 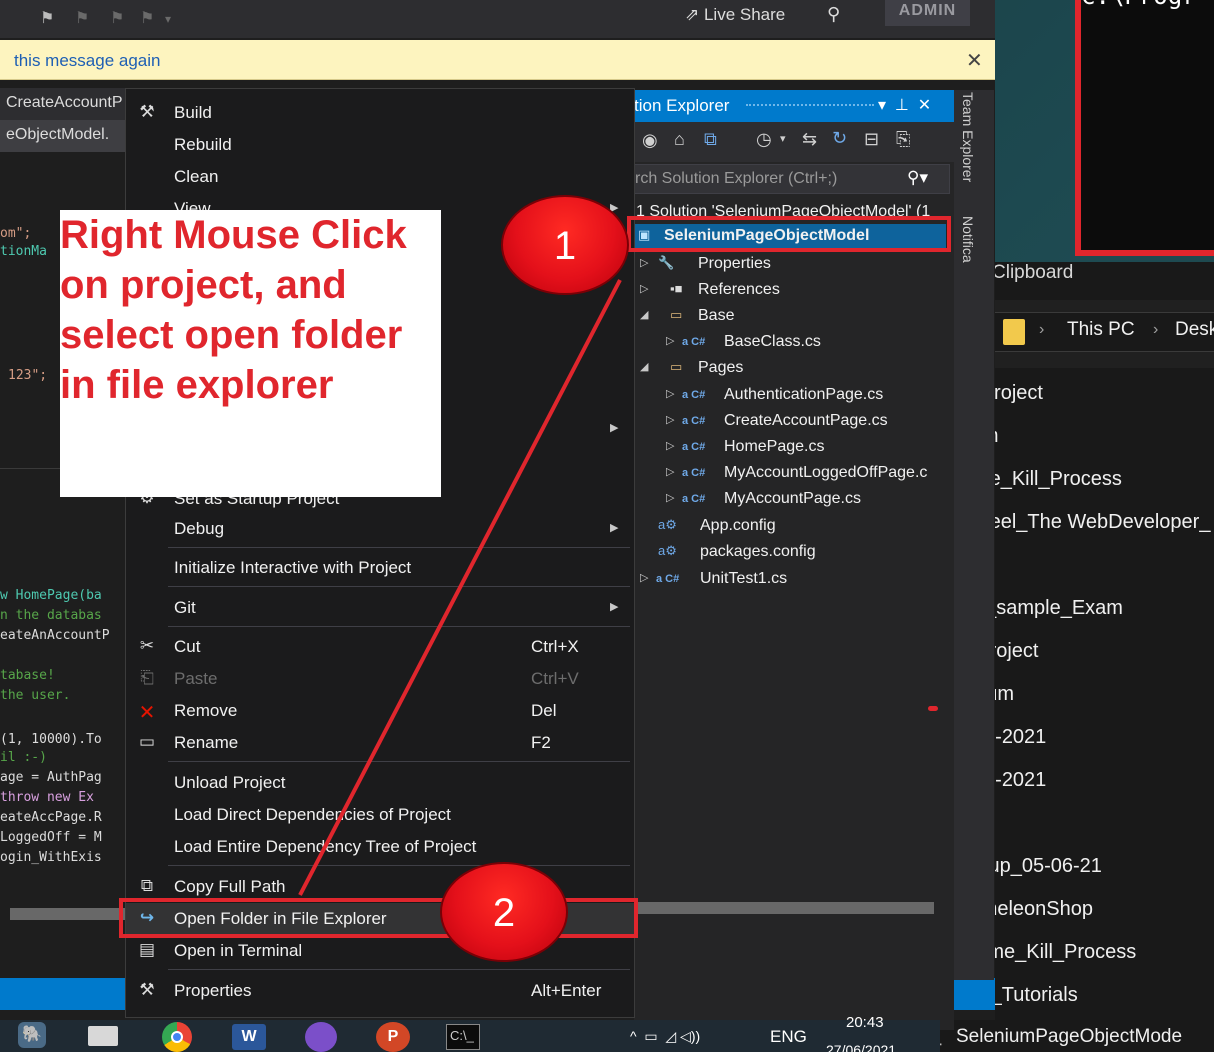 What do you see at coordinates (789, 234) in the screenshot?
I see `highlight-project` at bounding box center [789, 234].